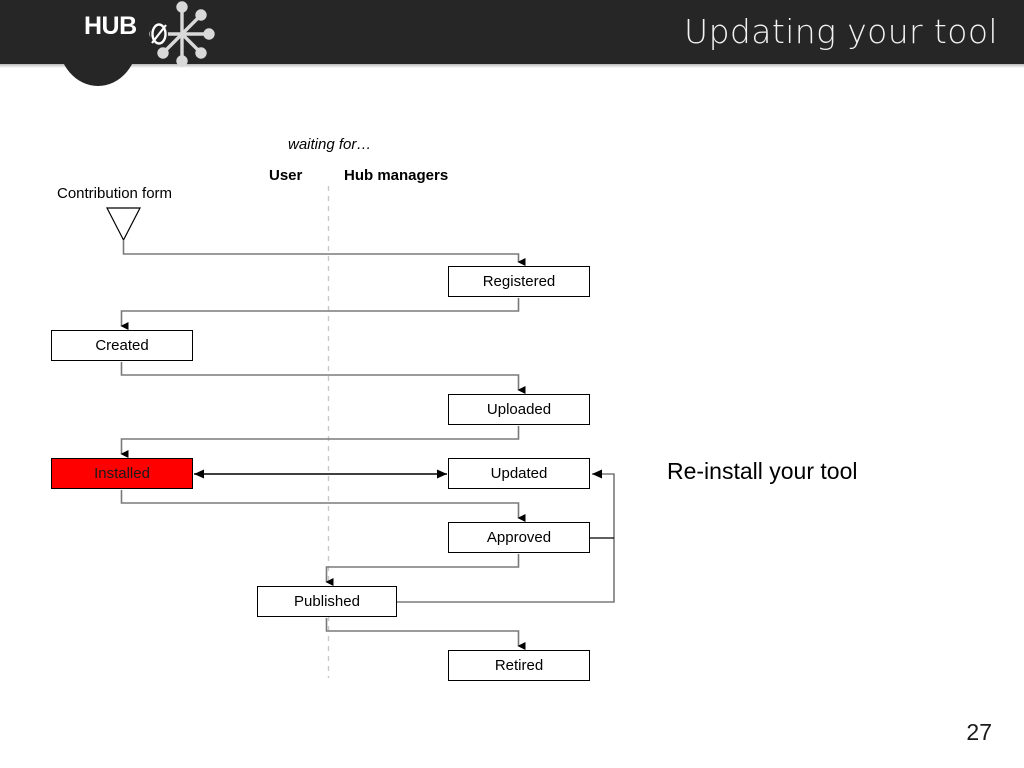 The width and height of the screenshot is (1024, 768). What do you see at coordinates (396, 175) in the screenshot?
I see `swimlane-header-hub-managers: Hub managers` at bounding box center [396, 175].